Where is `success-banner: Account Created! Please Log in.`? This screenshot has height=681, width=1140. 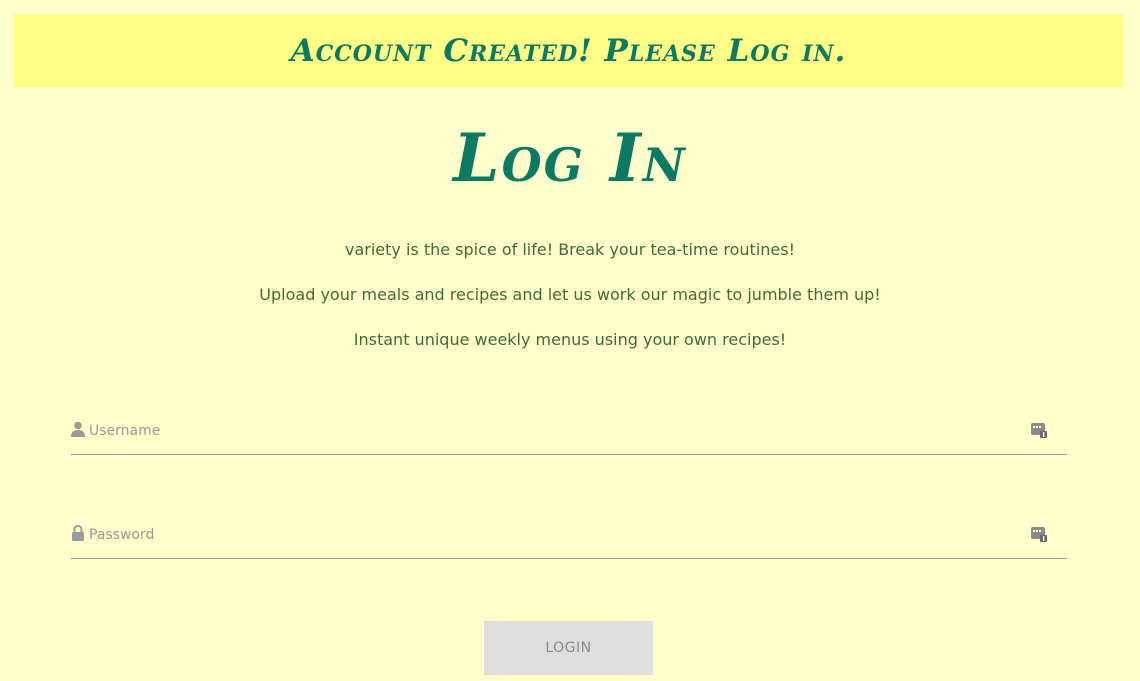
success-banner: Account Created! Please Log in. is located at coordinates (568, 50).